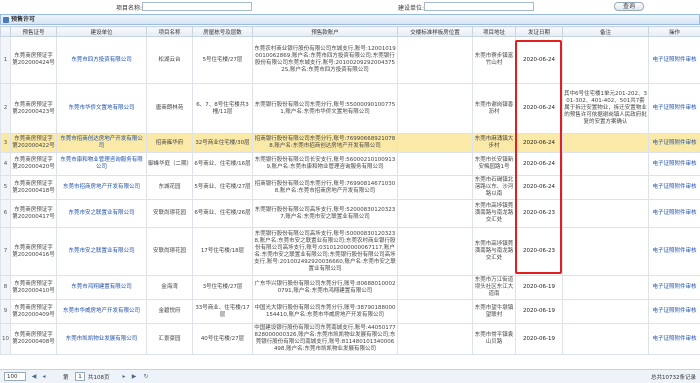 The image size is (700, 383). Describe the element at coordinates (5, 164) in the screenshot. I see `cell-n: 4` at that location.